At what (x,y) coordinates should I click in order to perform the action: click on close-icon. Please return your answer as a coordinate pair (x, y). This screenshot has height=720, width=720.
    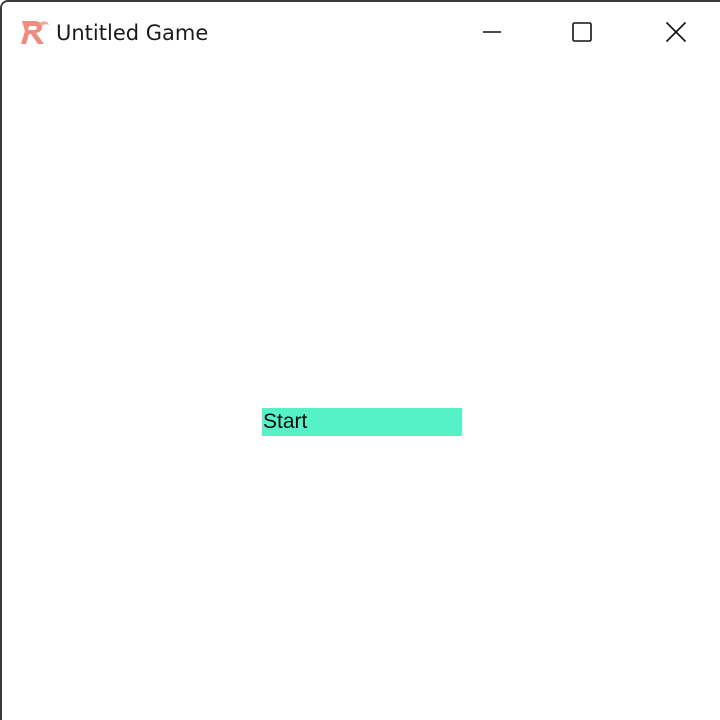
    Looking at the image, I should click on (676, 32).